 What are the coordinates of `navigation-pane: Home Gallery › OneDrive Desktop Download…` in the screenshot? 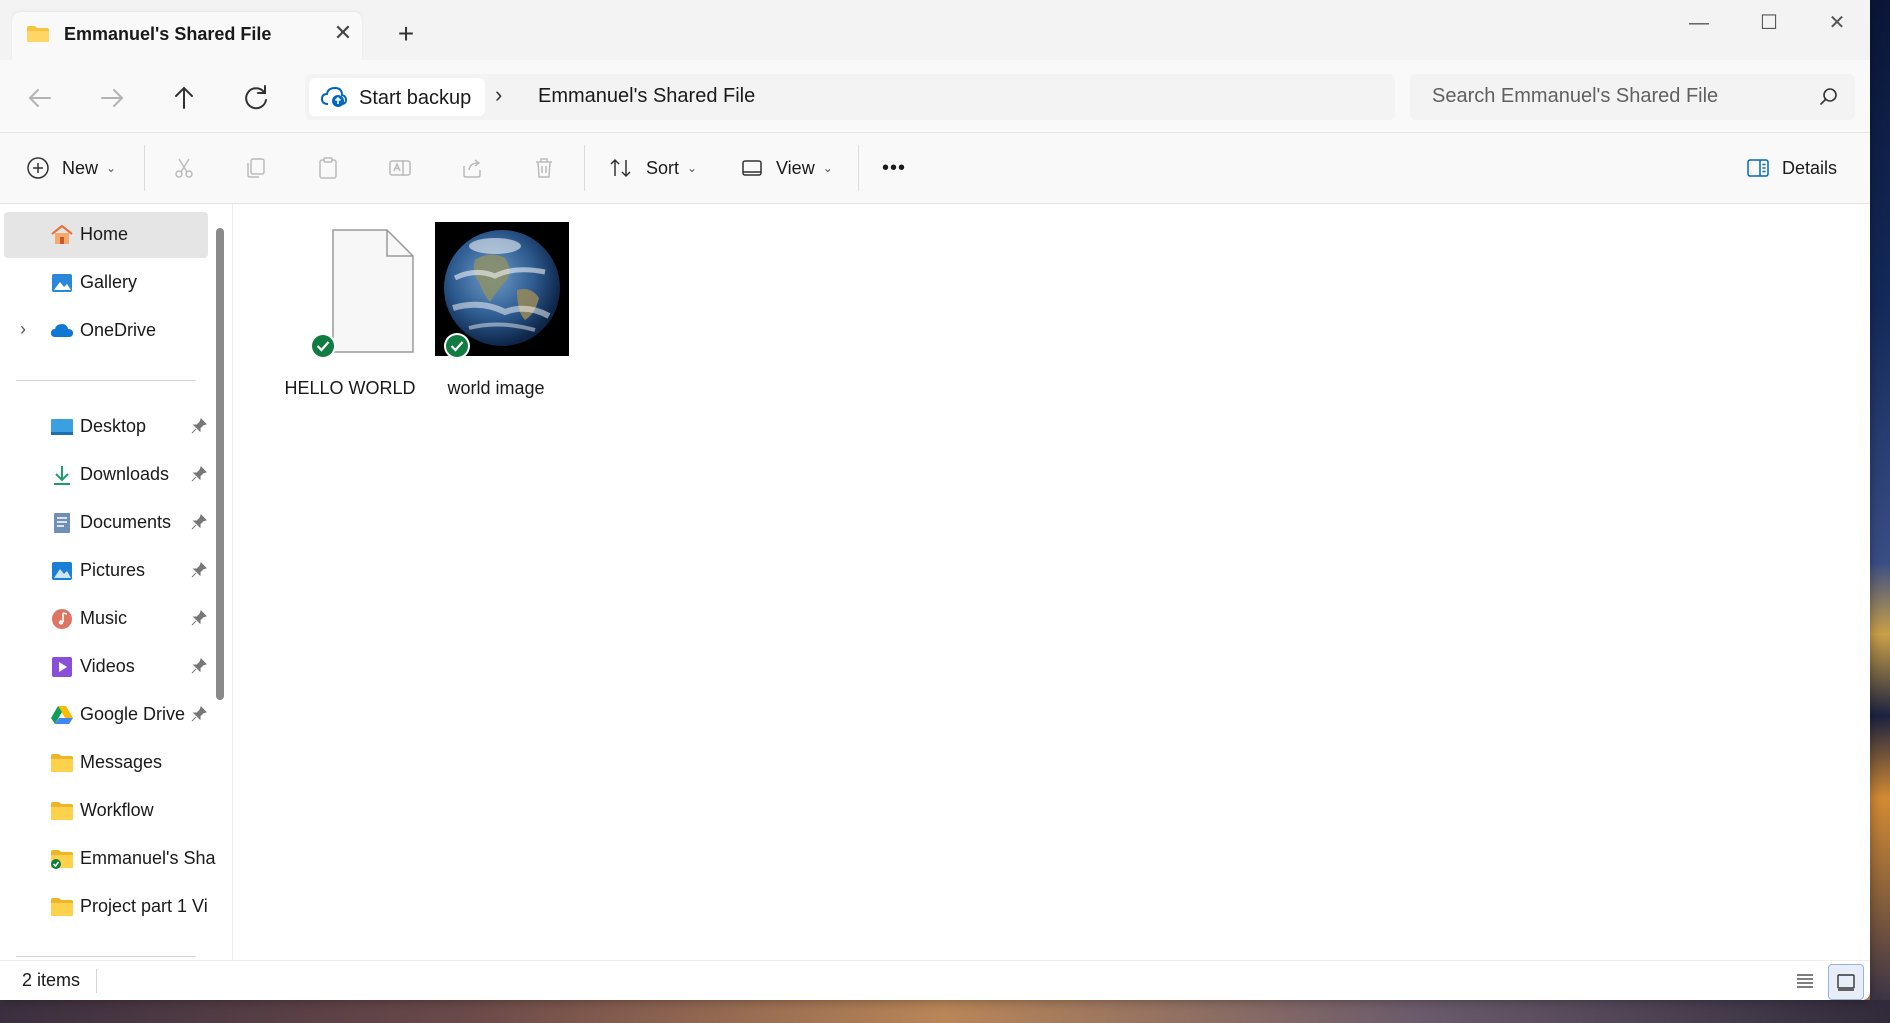 It's located at (116, 582).